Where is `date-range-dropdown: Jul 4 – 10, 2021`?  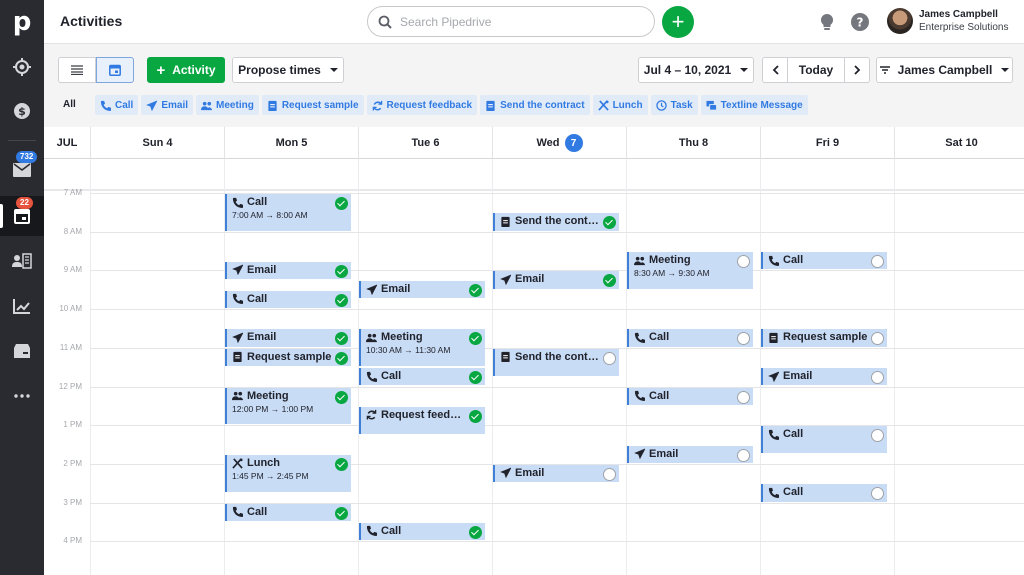
date-range-dropdown: Jul 4 – 10, 2021 is located at coordinates (696, 70).